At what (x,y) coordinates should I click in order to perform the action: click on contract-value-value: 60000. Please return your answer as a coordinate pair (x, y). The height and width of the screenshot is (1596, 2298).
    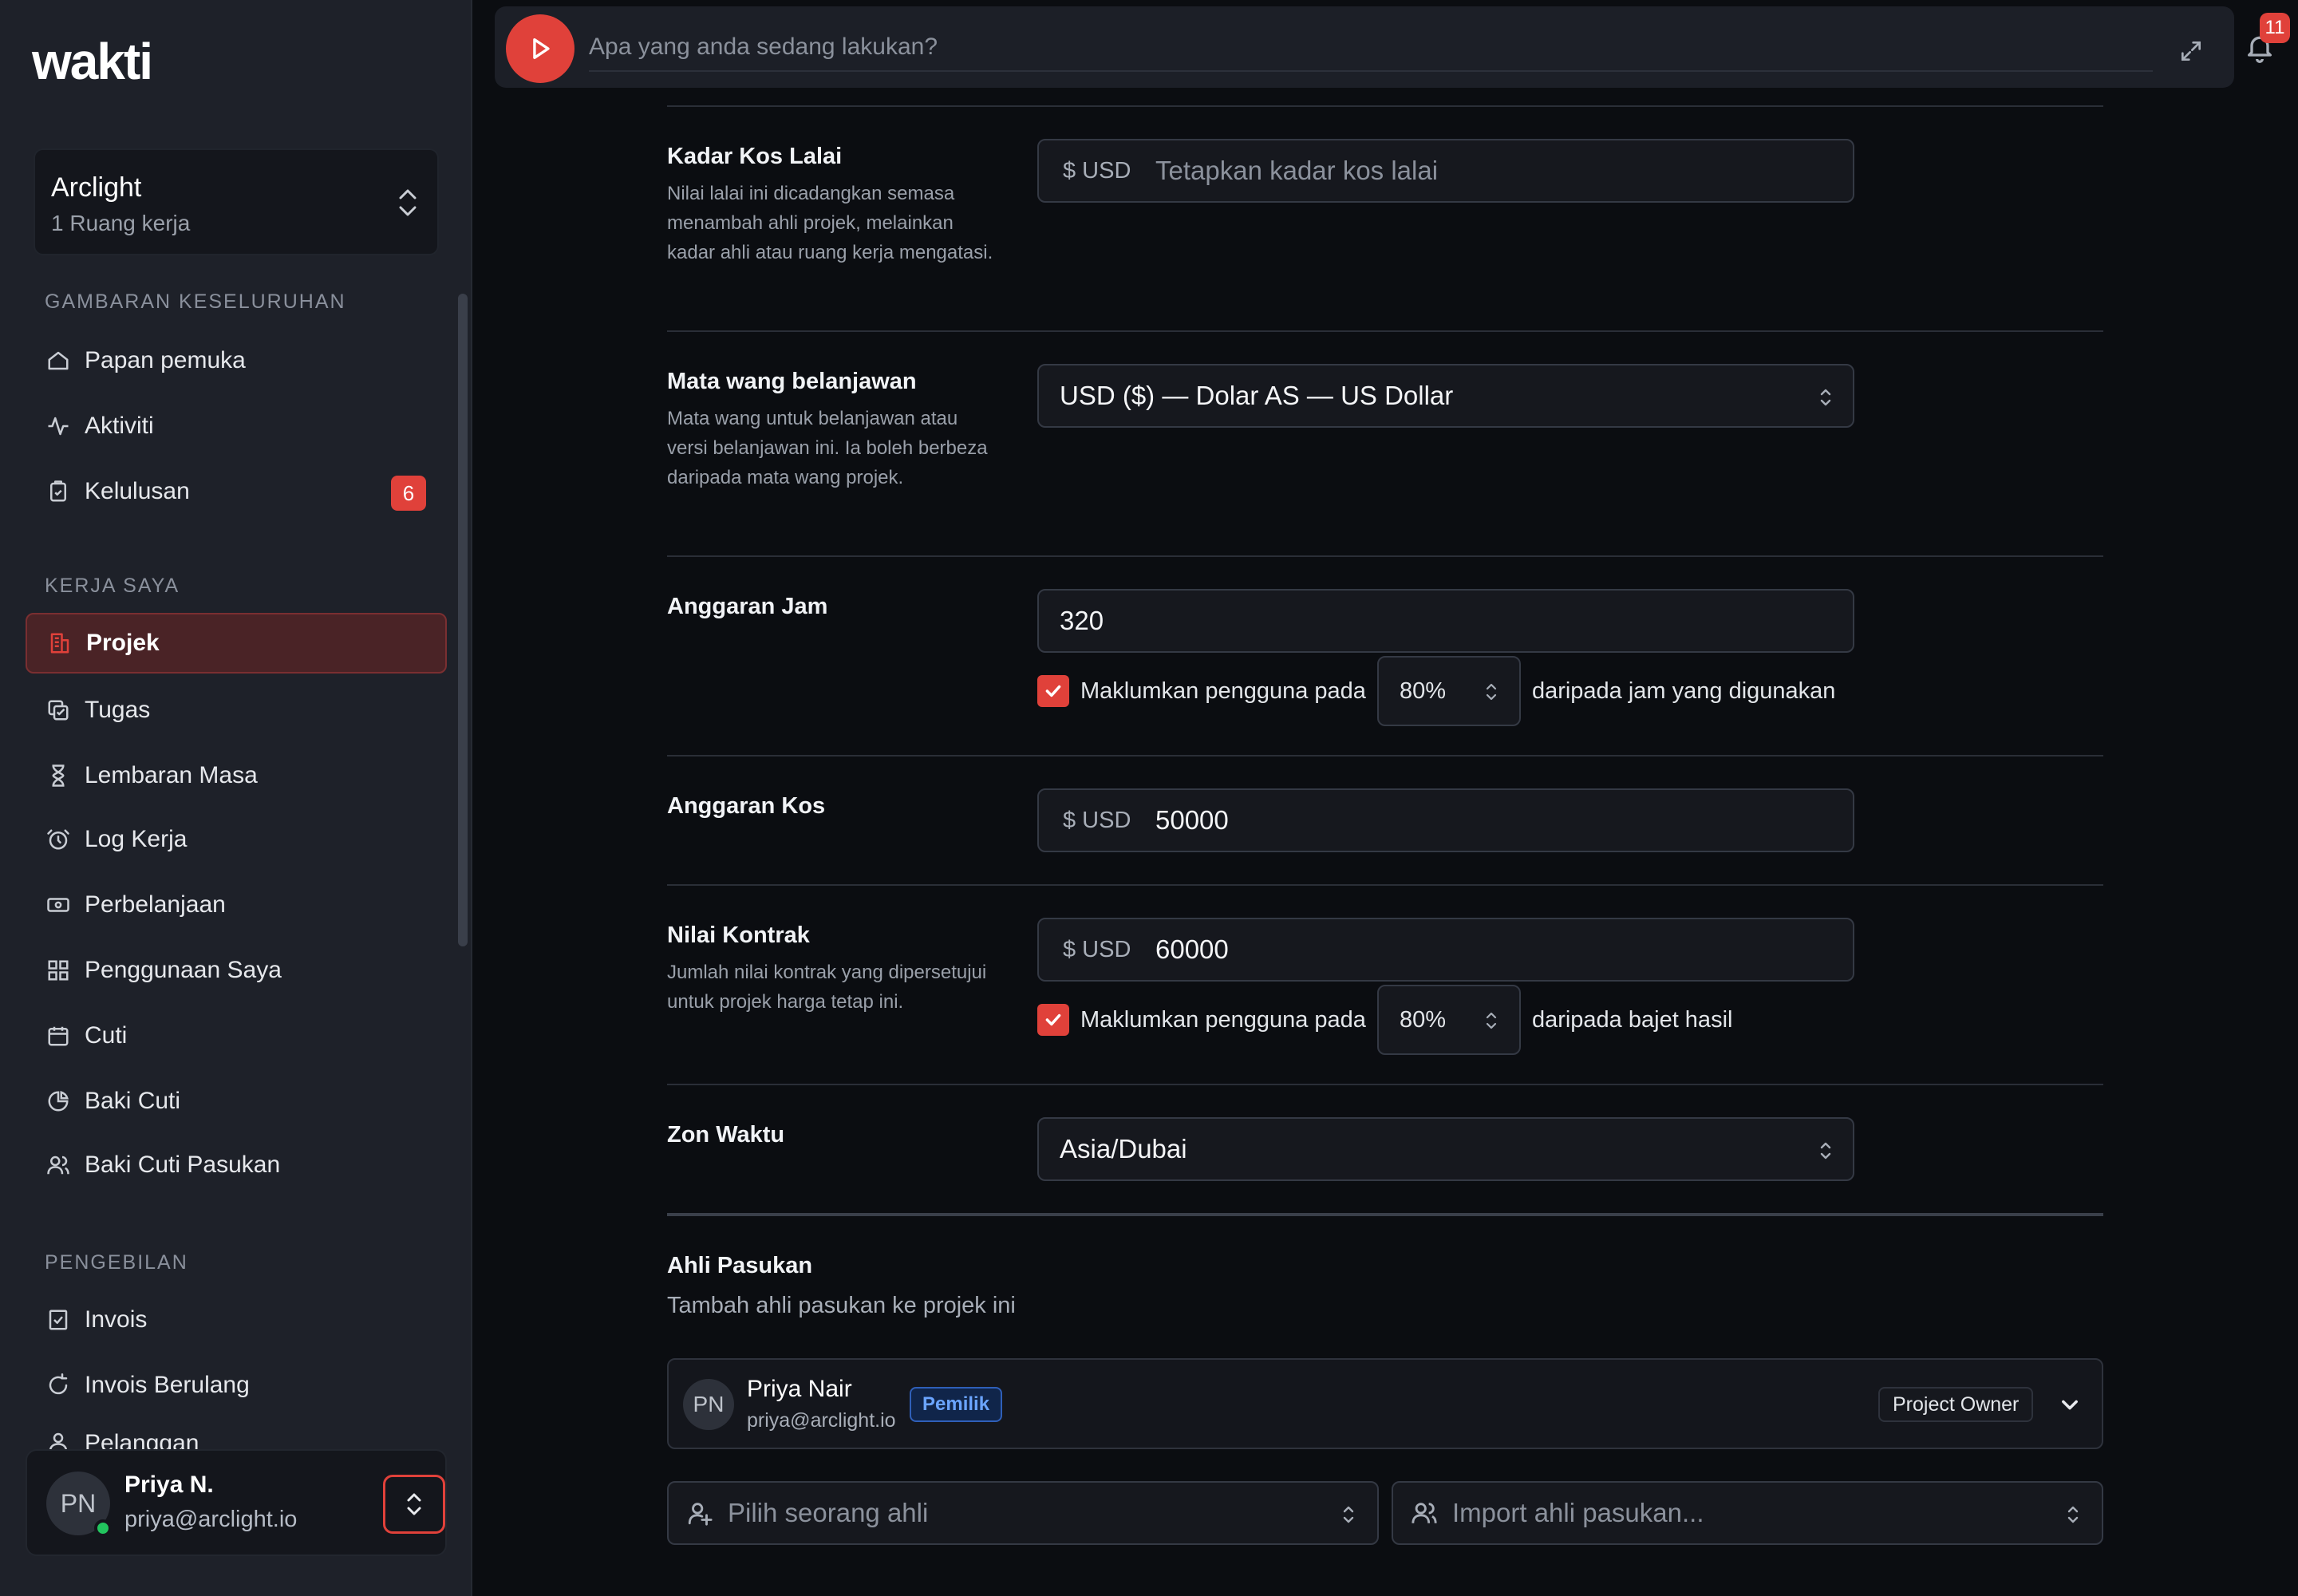
    Looking at the image, I should click on (1192, 949).